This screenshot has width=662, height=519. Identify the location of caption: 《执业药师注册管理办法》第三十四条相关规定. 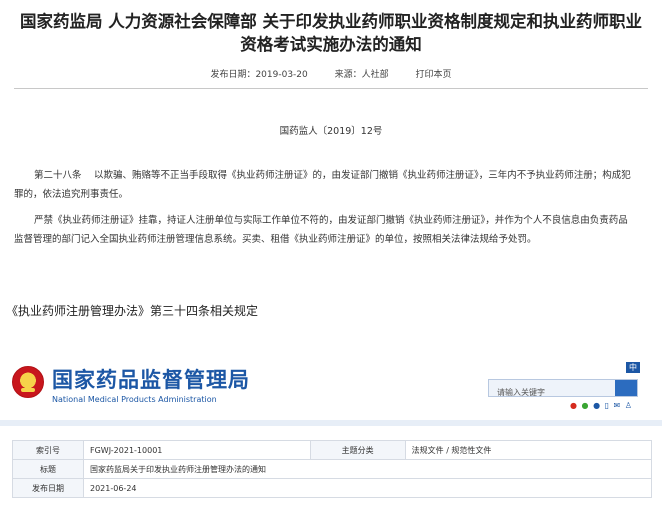
(132, 311).